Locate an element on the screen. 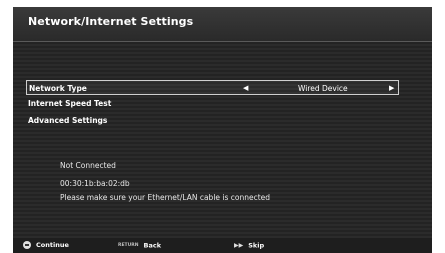 The width and height of the screenshot is (445, 253). page-title: Network/Internet Settings is located at coordinates (111, 21).